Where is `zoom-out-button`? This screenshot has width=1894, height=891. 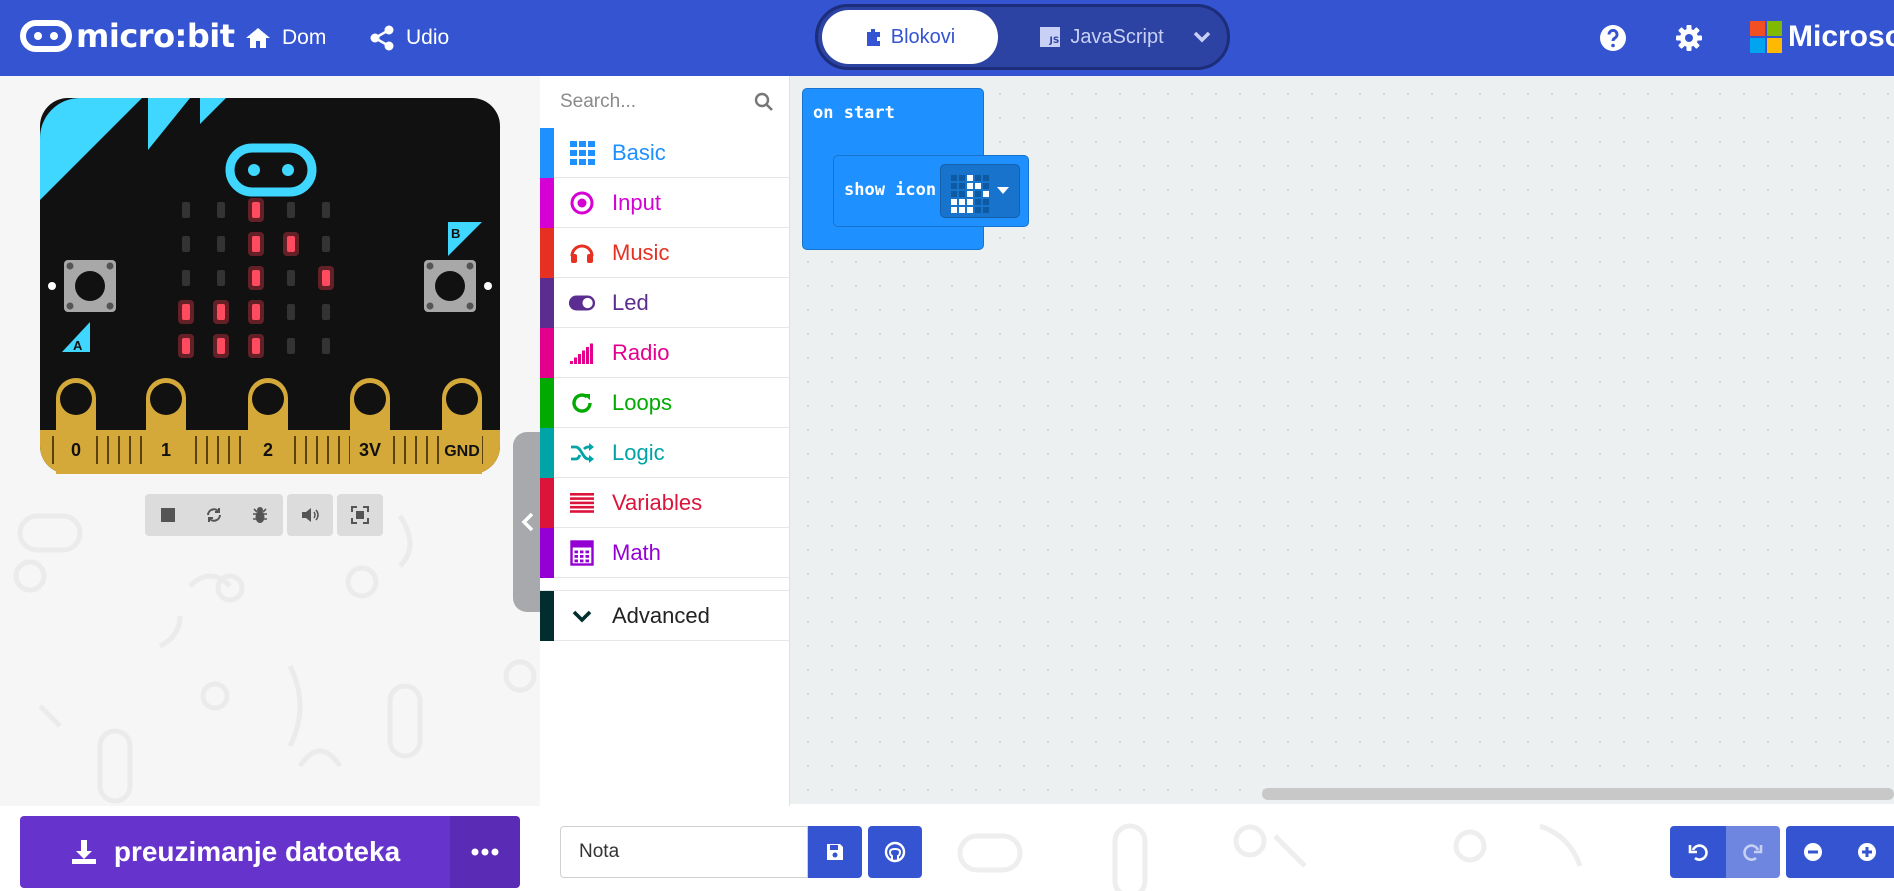 zoom-out-button is located at coordinates (1813, 852).